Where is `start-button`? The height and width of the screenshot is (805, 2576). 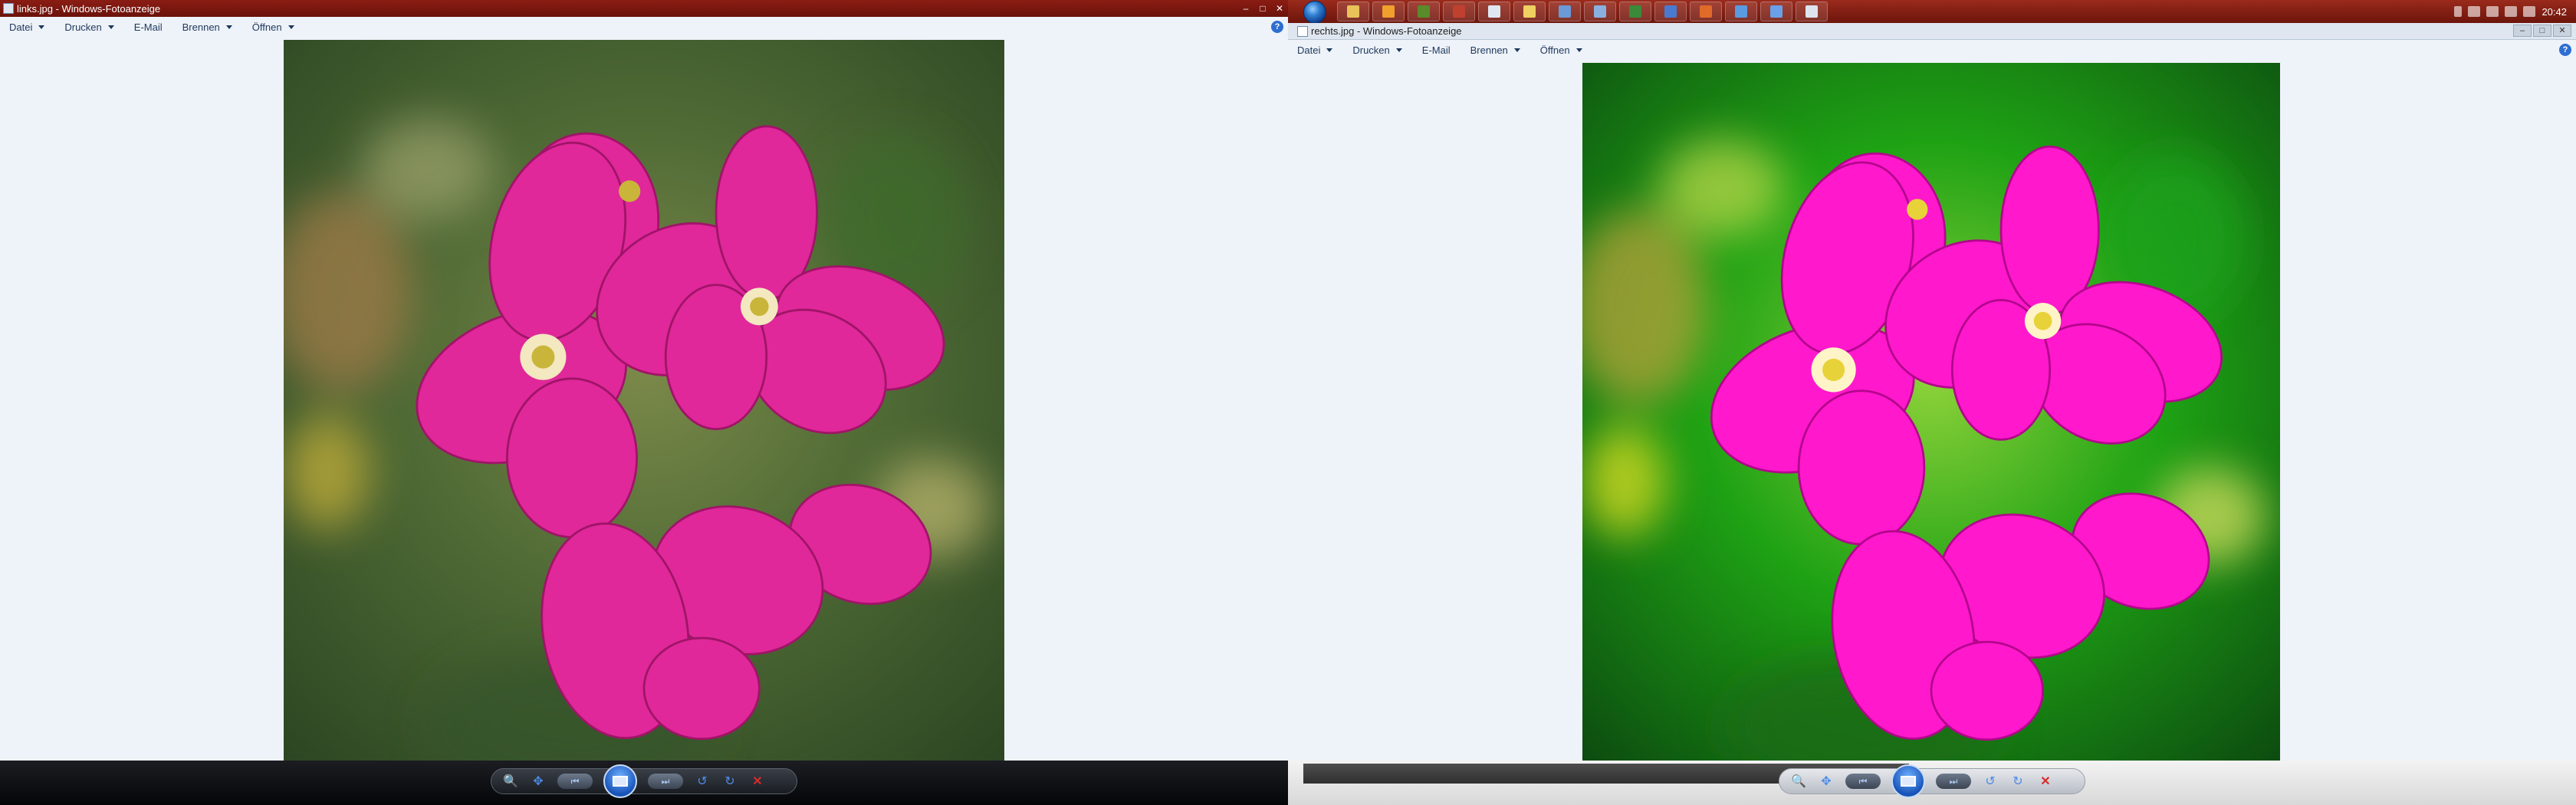 start-button is located at coordinates (1315, 13).